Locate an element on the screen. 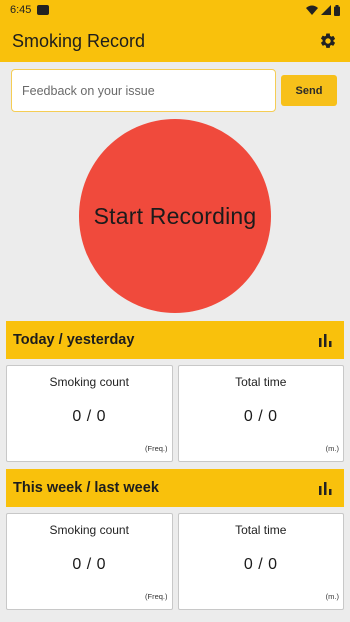  top-bar: 6:45 Smoking Record is located at coordinates (175, 31).